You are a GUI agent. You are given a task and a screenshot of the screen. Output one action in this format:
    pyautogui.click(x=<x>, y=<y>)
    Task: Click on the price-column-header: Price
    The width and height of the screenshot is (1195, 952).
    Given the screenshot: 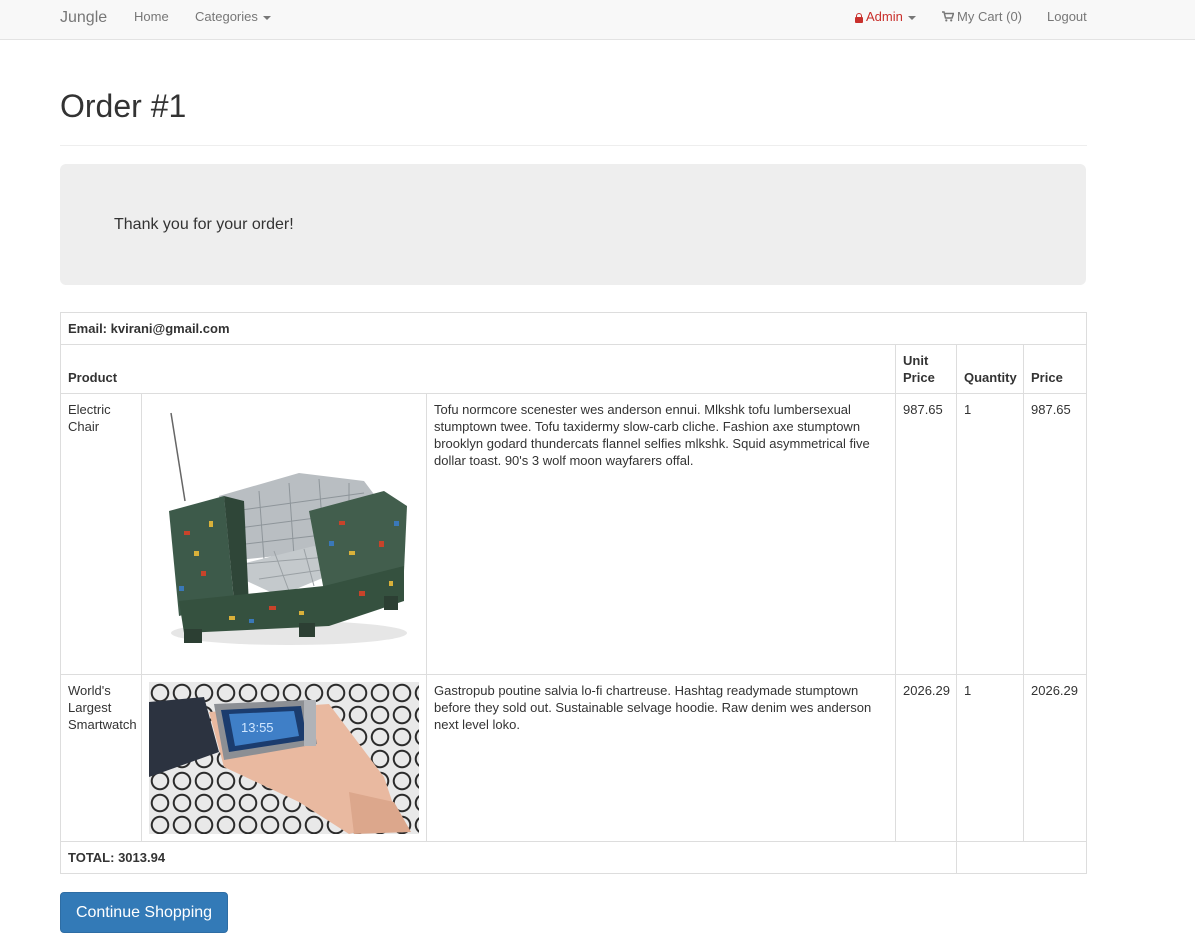 What is the action you would take?
    pyautogui.click(x=1055, y=369)
    